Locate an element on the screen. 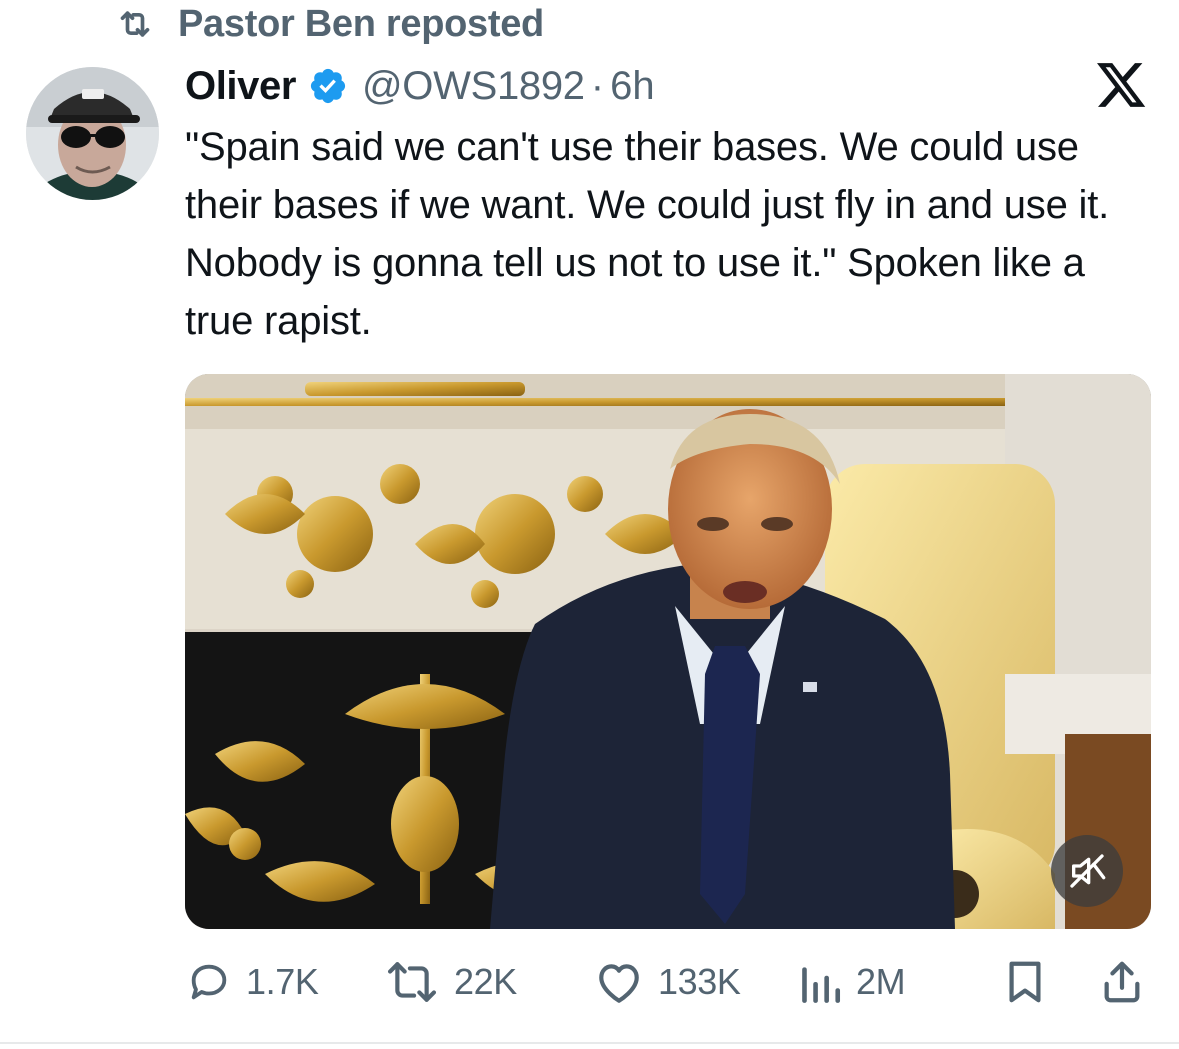 This screenshot has height=1049, width=1179. reply-icon is located at coordinates (209, 982).